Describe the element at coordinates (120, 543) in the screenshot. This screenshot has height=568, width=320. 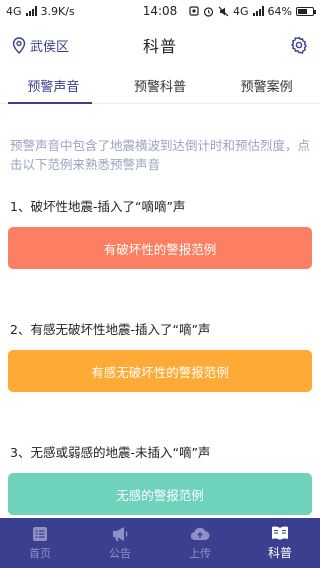
I see `nav-item-notice: 公告` at that location.